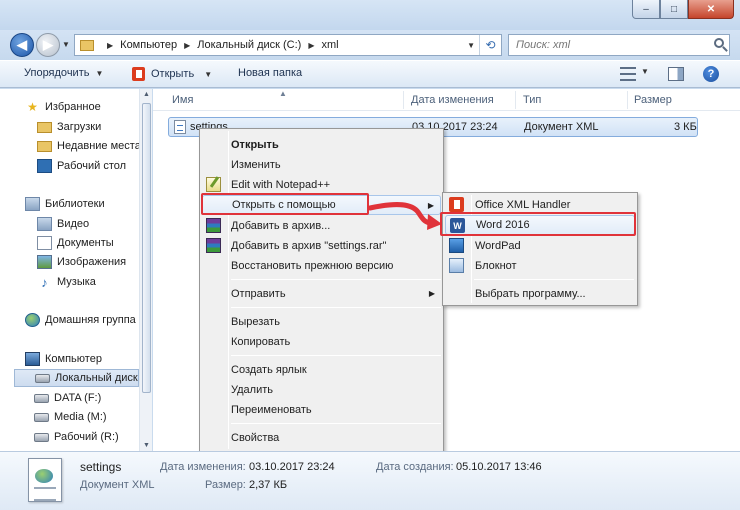  Describe the element at coordinates (148, 45) in the screenshot. I see `breadcrumb-computer: Компьютер` at that location.